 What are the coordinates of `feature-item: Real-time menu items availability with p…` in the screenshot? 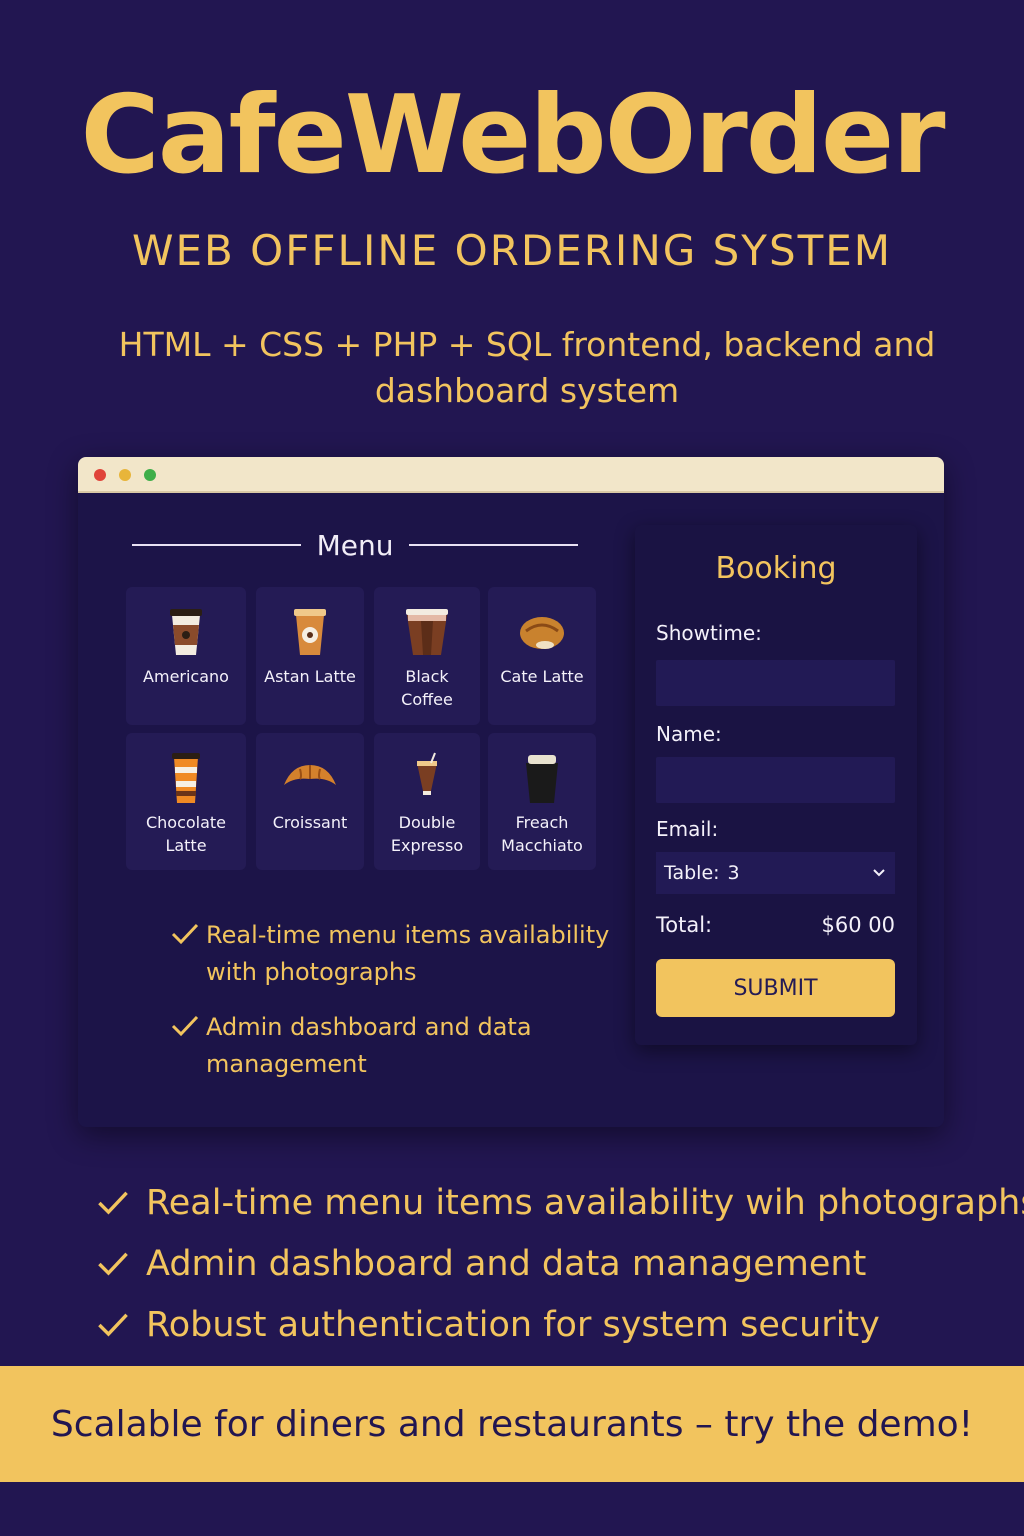 It's located at (390, 954).